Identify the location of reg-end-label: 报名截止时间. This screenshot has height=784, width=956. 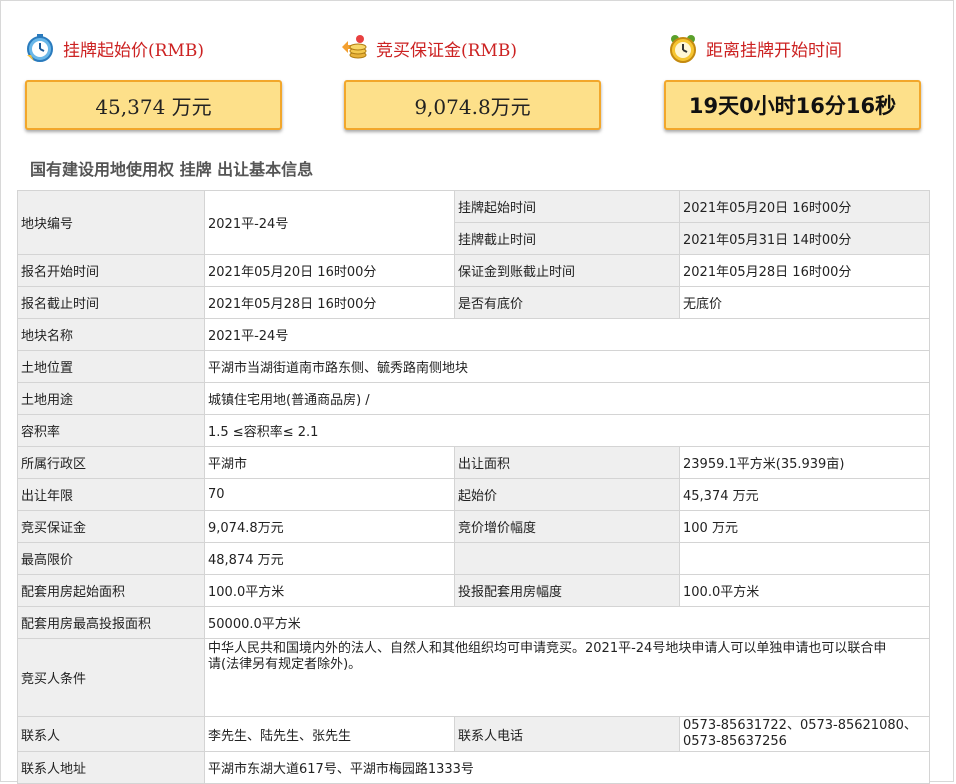
(111, 302).